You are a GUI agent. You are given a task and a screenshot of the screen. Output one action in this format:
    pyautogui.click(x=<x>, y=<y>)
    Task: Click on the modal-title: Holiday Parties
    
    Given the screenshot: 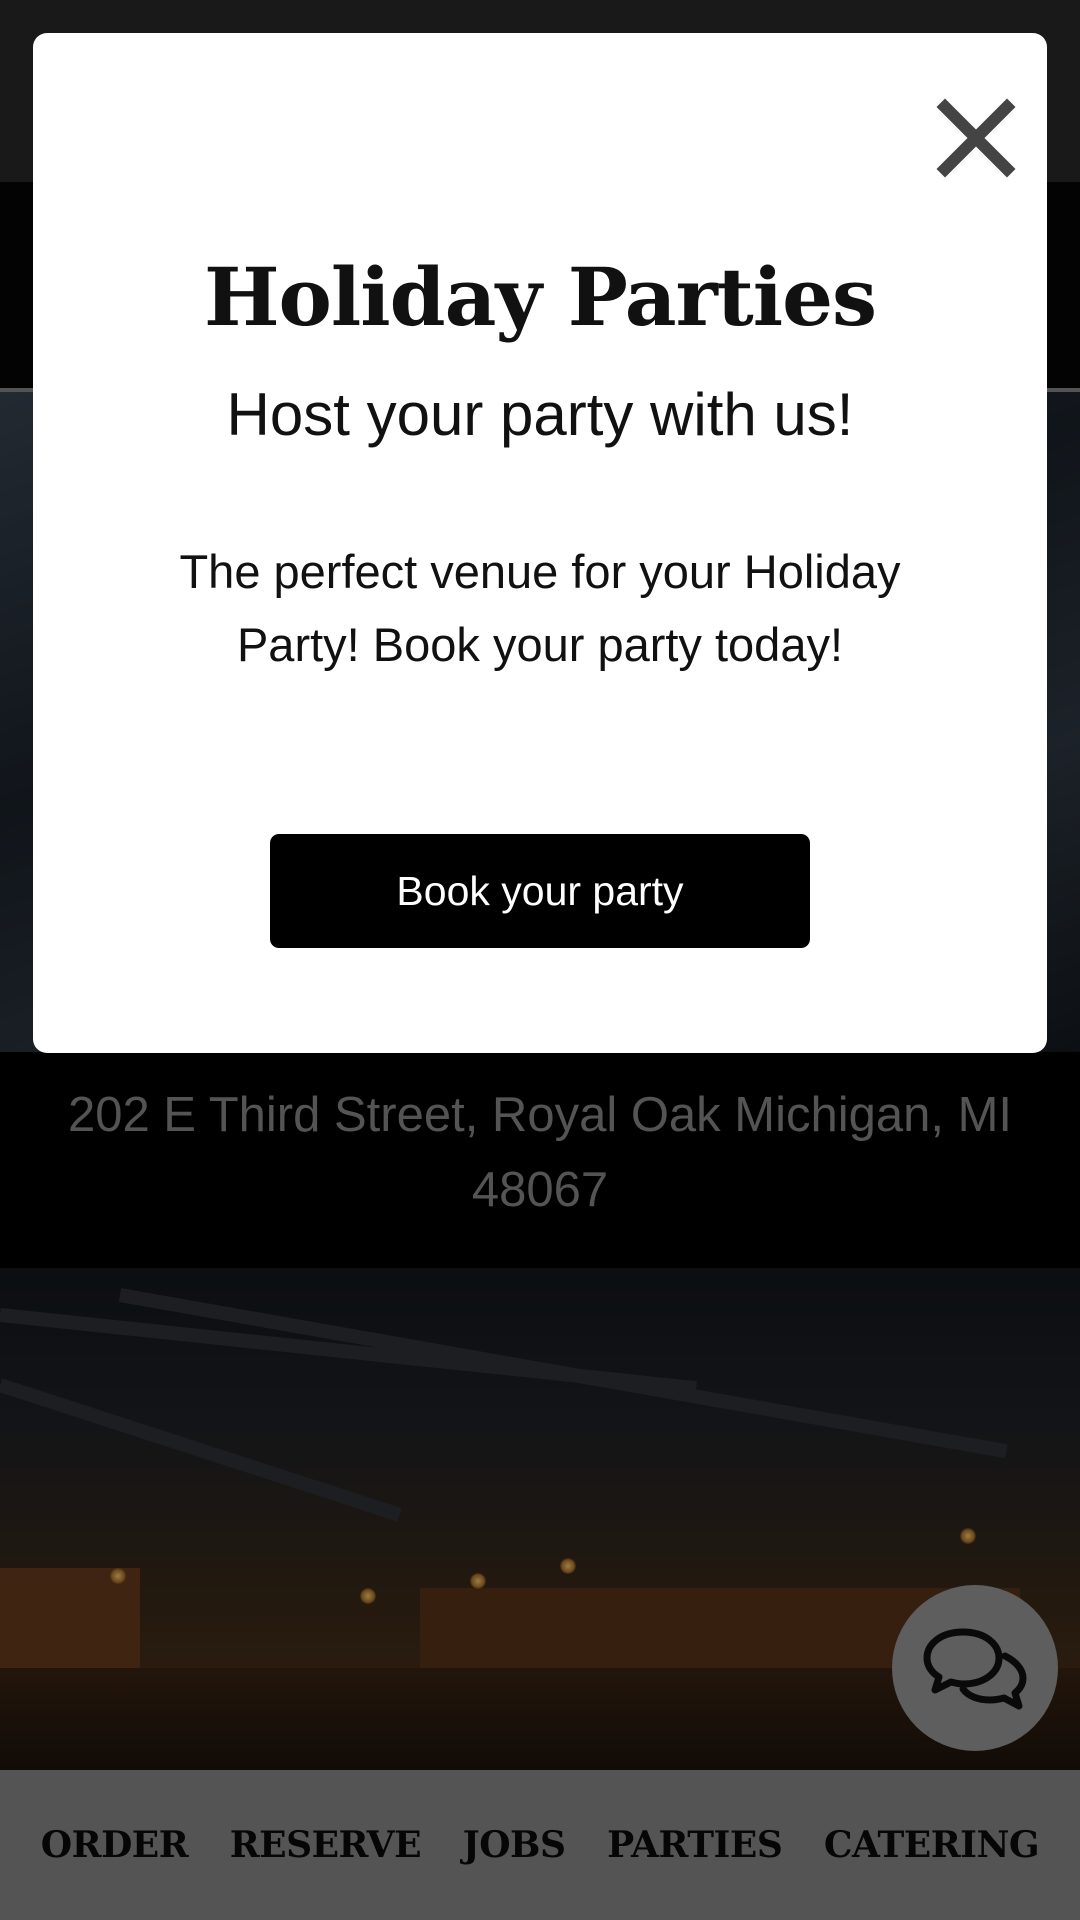 What is the action you would take?
    pyautogui.click(x=540, y=297)
    